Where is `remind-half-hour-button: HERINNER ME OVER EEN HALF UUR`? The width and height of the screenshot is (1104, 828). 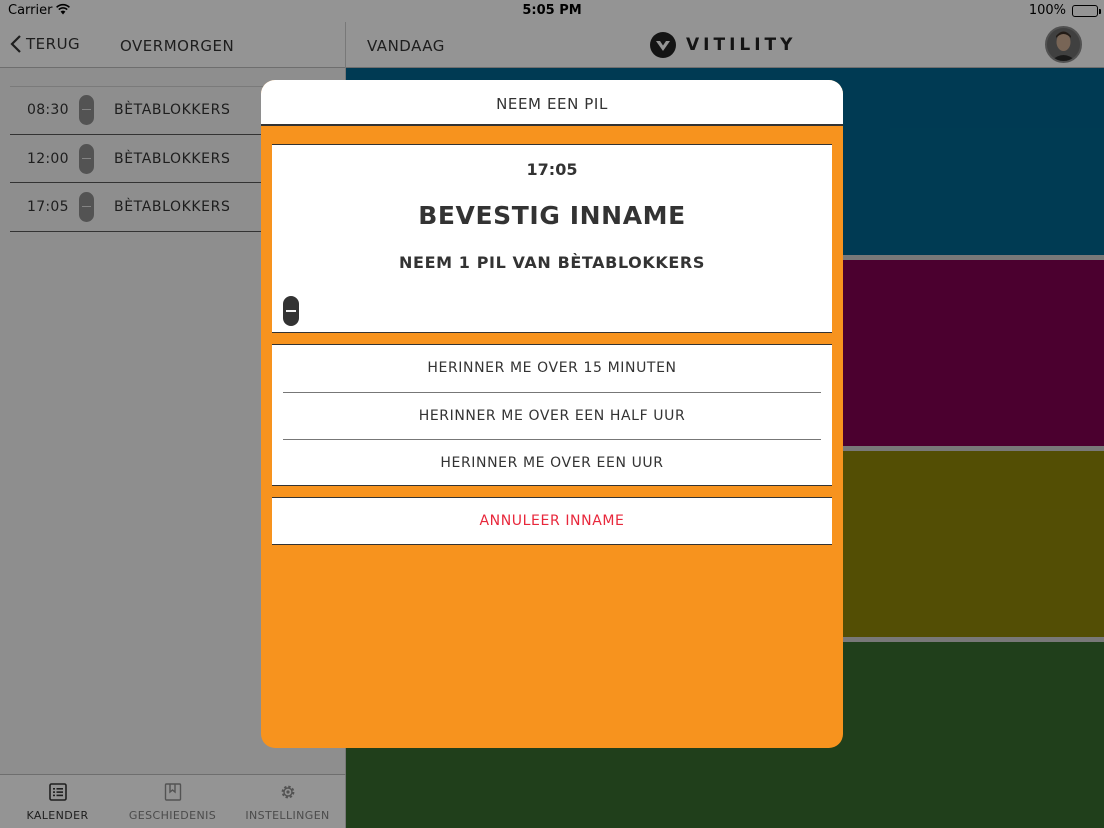 remind-half-hour-button: HERINNER ME OVER EEN HALF UUR is located at coordinates (552, 415).